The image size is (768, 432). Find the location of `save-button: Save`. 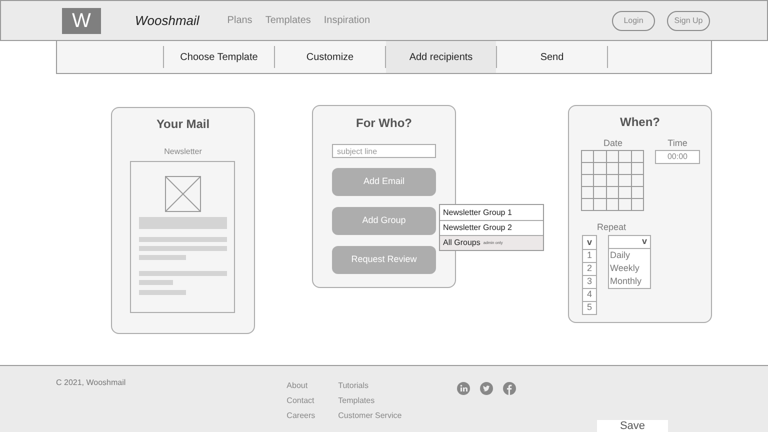

save-button: Save is located at coordinates (632, 426).